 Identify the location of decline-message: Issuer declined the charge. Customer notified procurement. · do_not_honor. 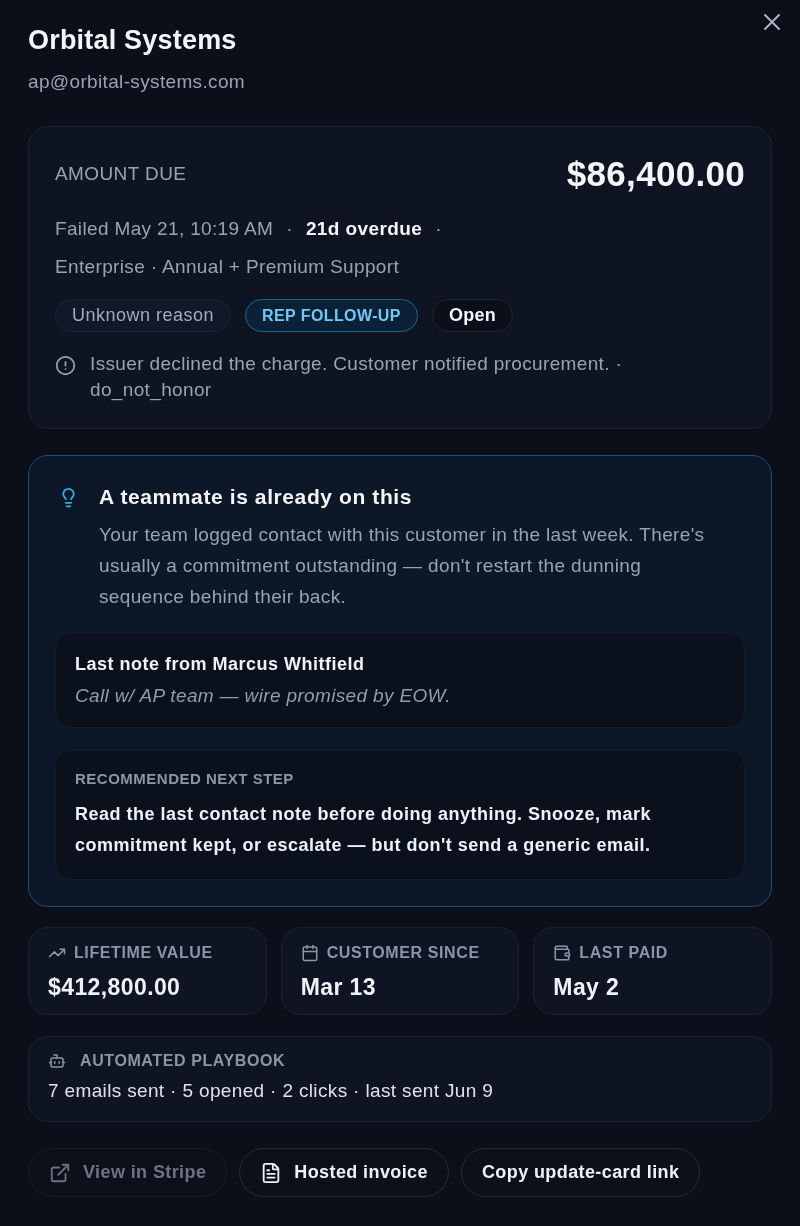
(356, 377).